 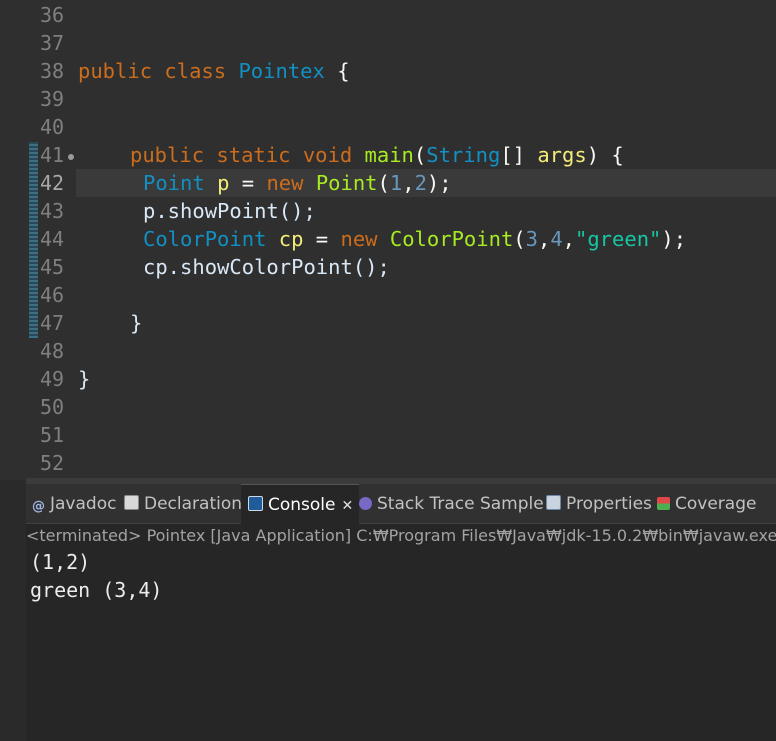 I want to click on code-line-47: }, so click(x=136, y=323).